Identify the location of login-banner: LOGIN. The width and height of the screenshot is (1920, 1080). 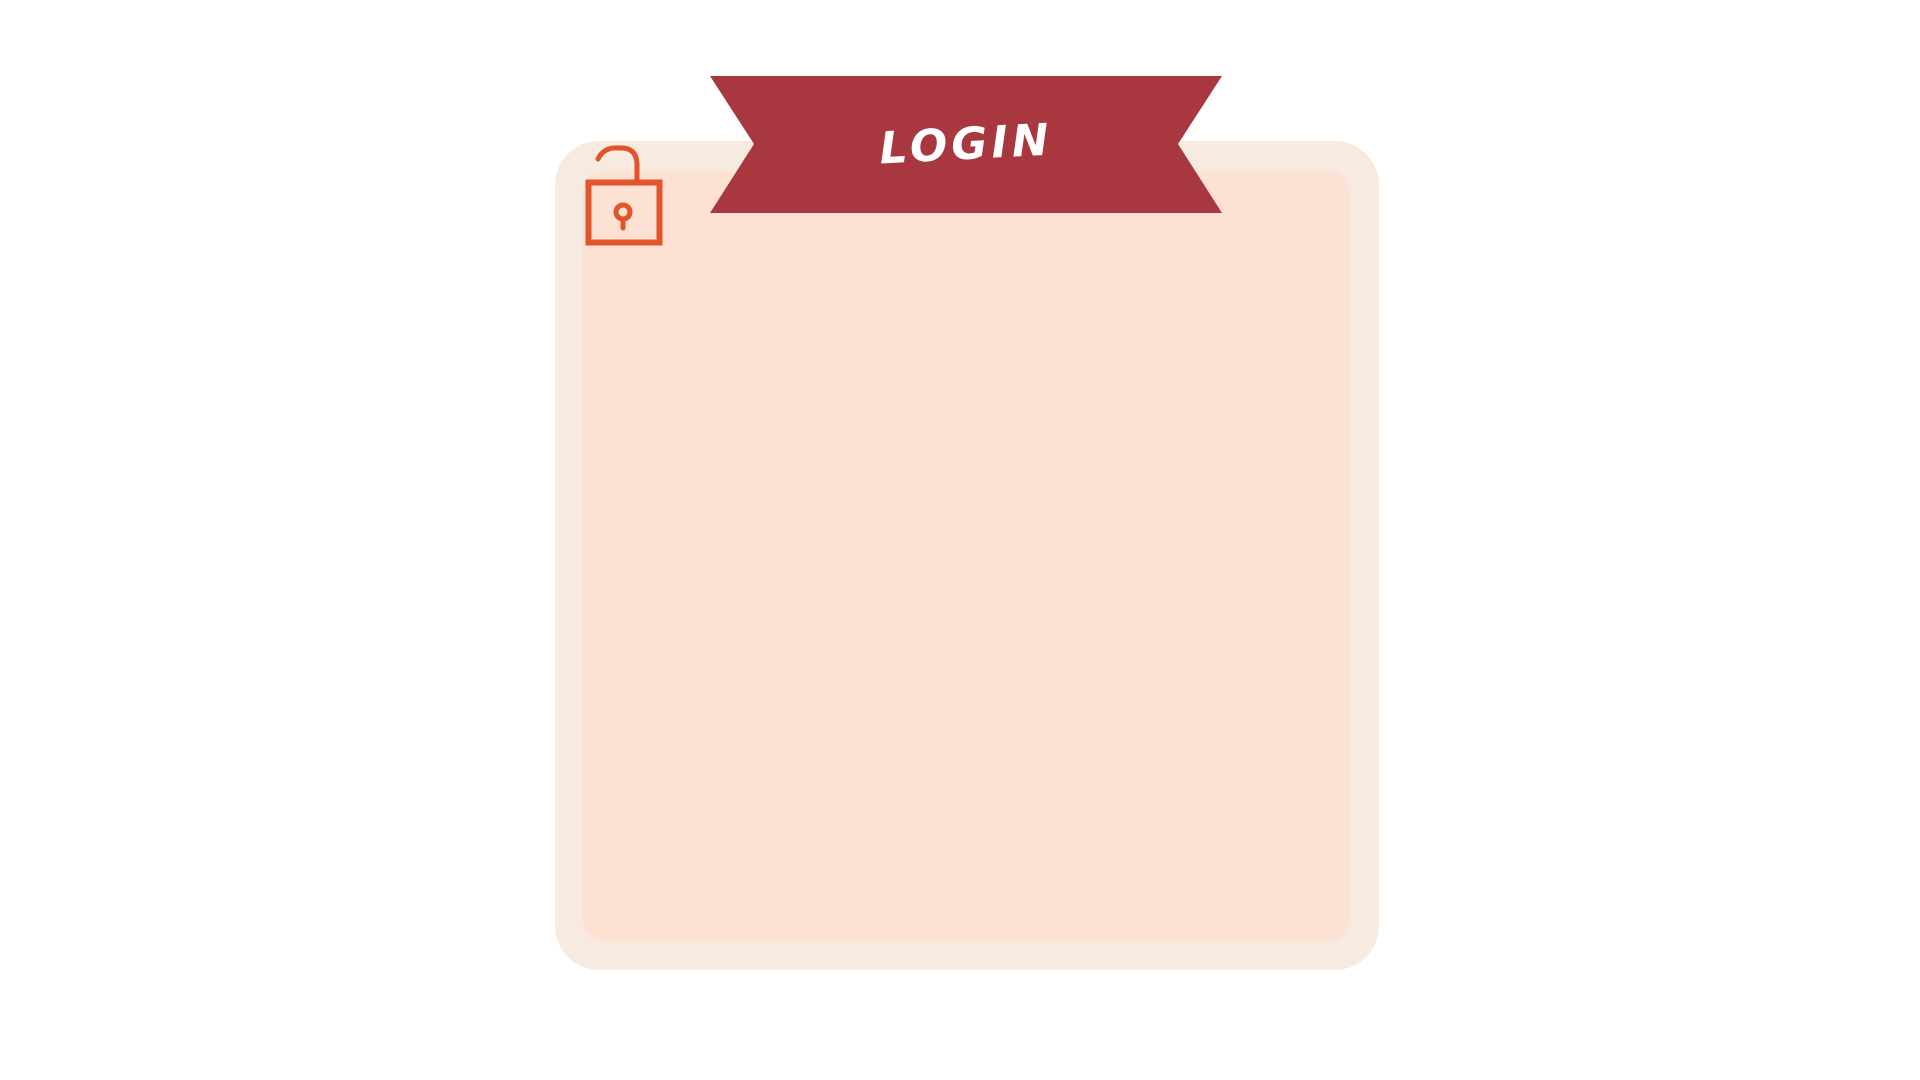
(966, 144).